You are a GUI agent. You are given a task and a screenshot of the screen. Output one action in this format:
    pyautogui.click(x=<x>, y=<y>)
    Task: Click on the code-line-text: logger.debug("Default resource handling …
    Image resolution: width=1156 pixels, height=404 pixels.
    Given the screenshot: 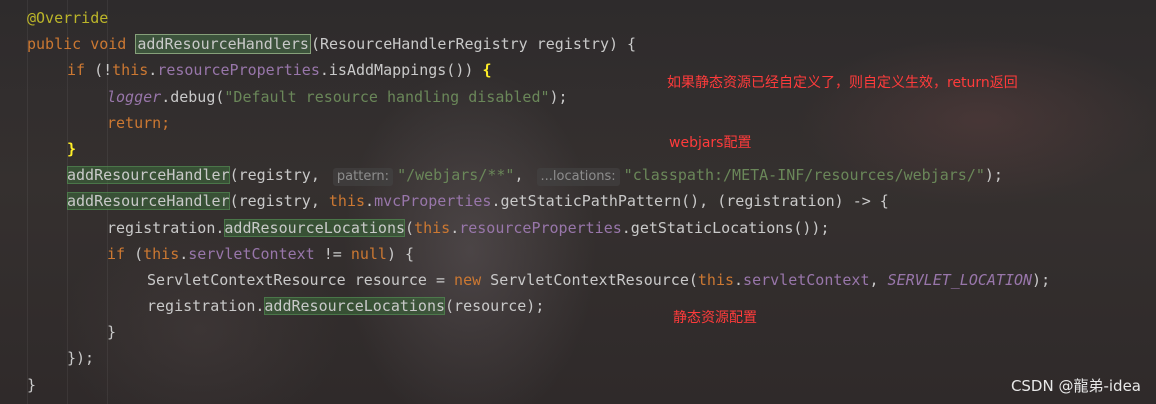 What is the action you would take?
    pyautogui.click(x=337, y=97)
    